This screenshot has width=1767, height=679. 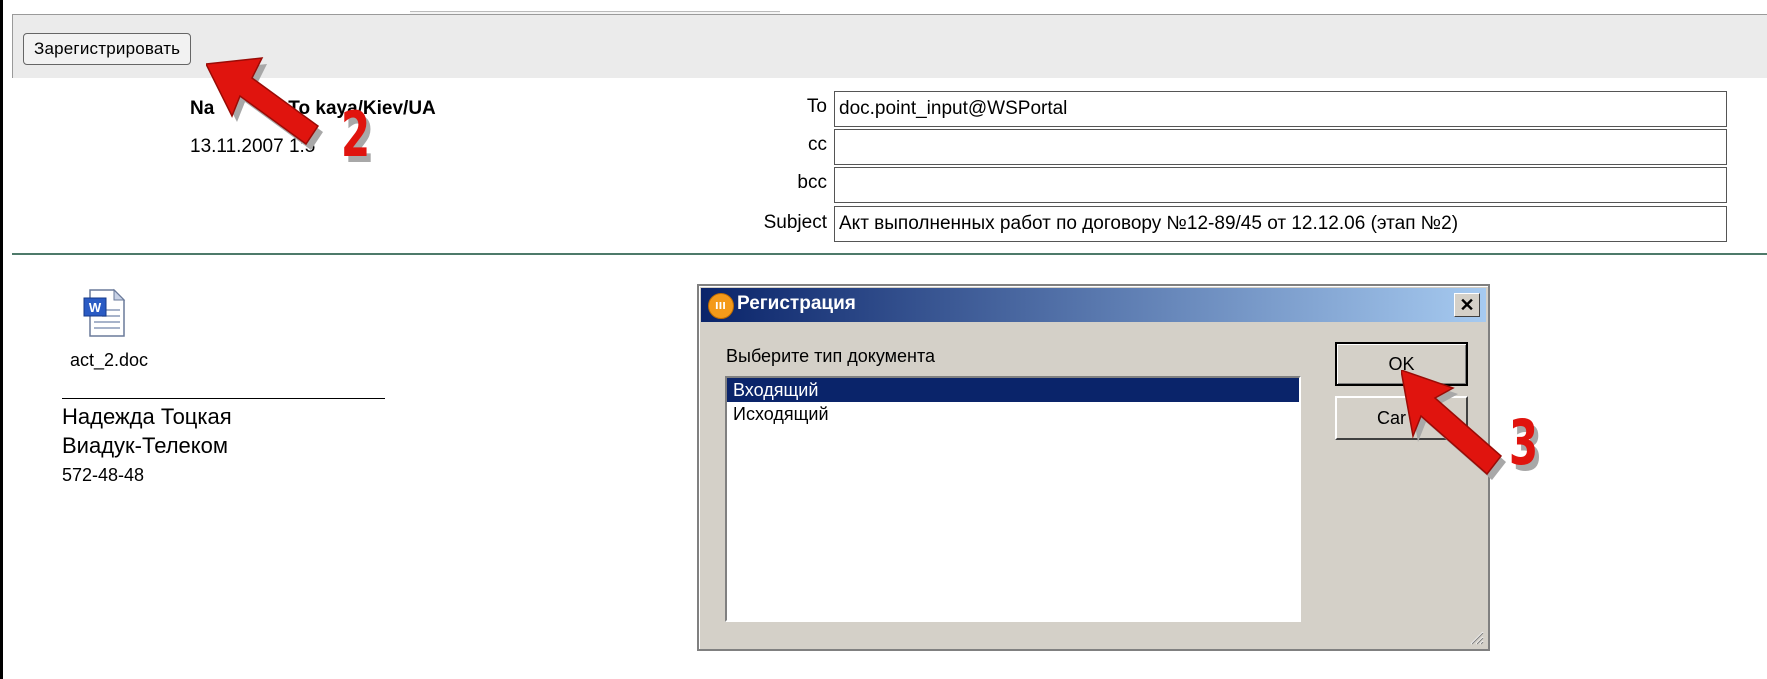 What do you see at coordinates (145, 445) in the screenshot?
I see `signature-company: Виадук-Телеком` at bounding box center [145, 445].